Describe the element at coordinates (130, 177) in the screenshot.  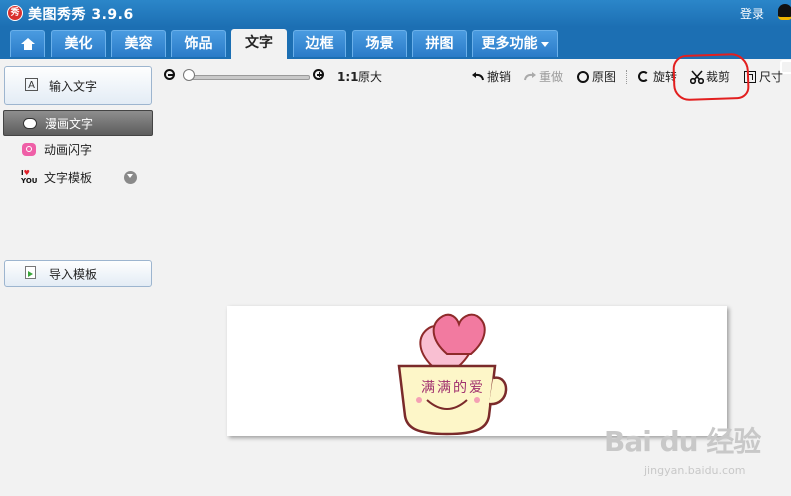
I see `expand-icon` at that location.